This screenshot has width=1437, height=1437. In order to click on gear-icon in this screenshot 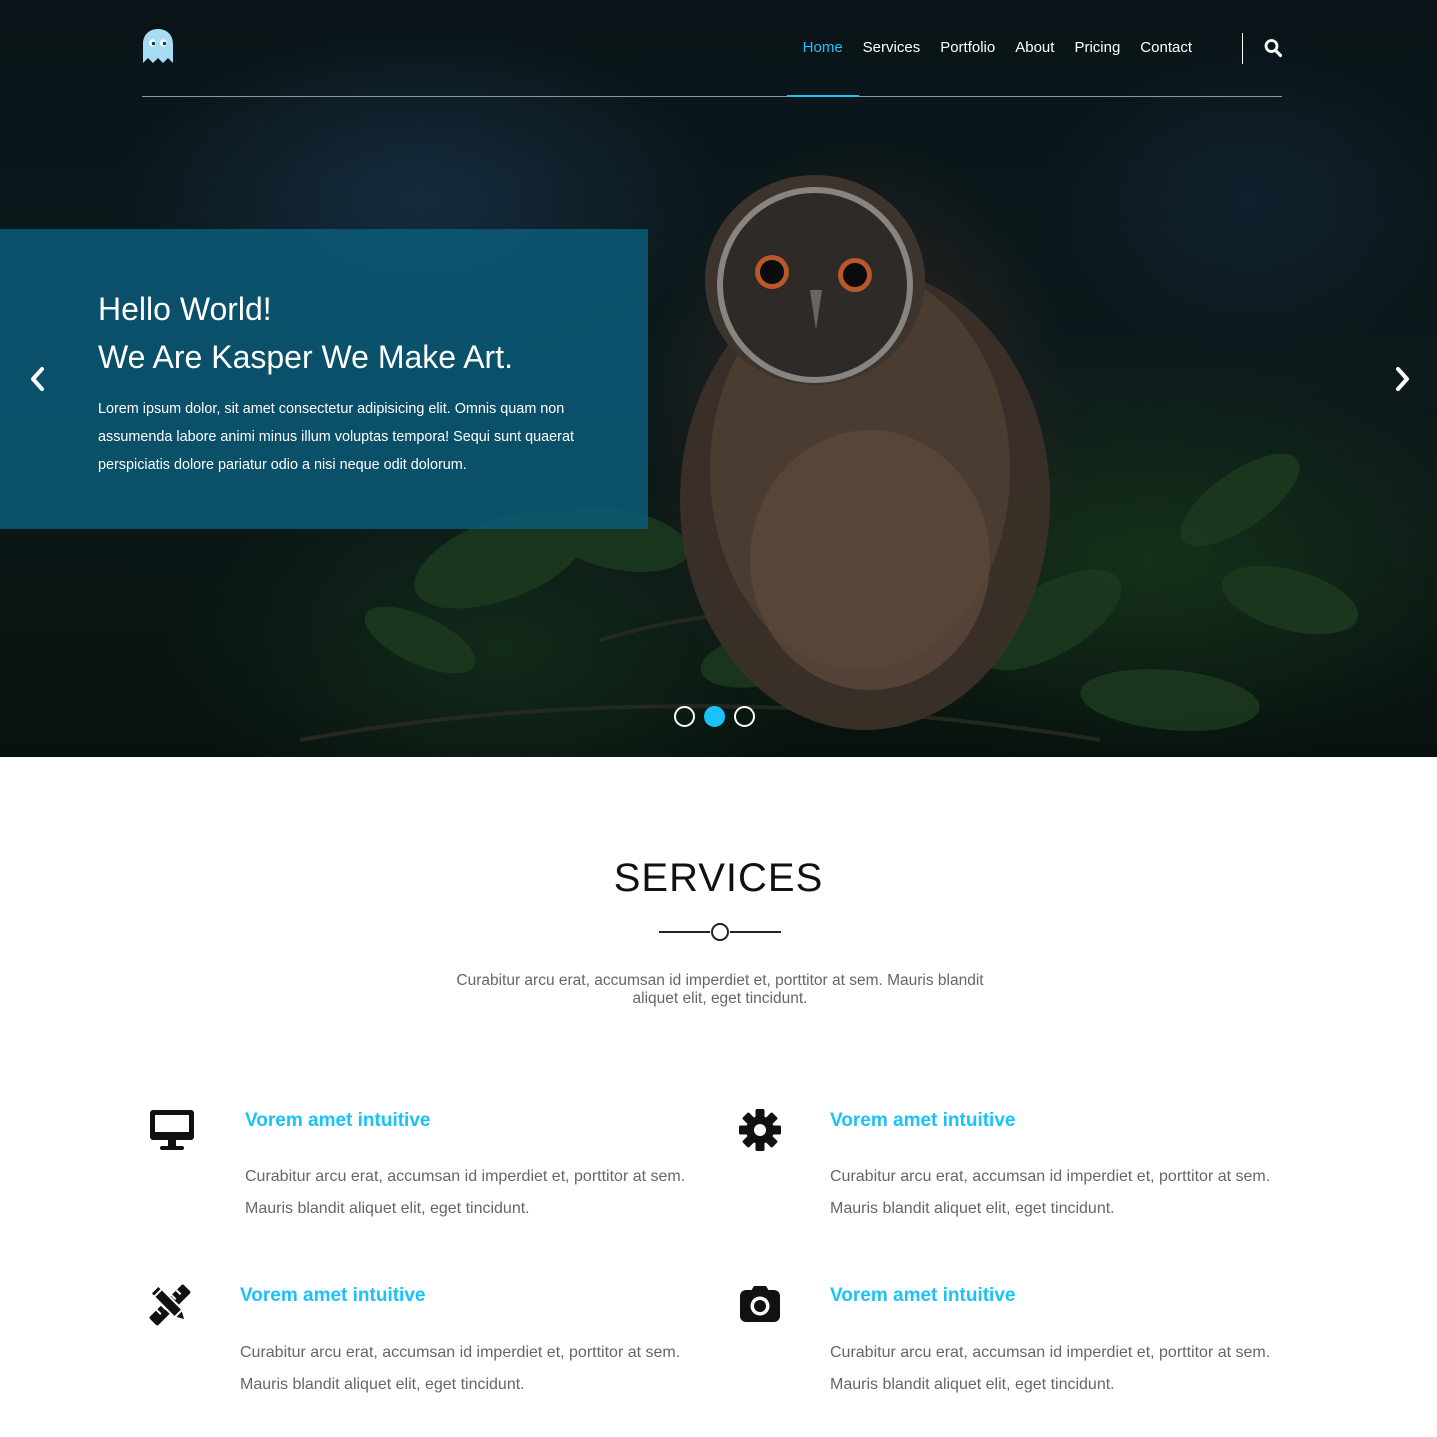, I will do `click(760, 1130)`.